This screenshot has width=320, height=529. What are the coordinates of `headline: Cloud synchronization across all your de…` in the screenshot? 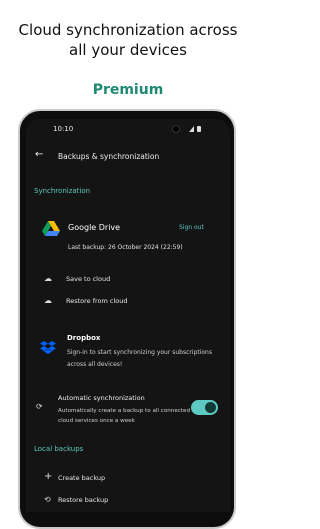 It's located at (128, 40).